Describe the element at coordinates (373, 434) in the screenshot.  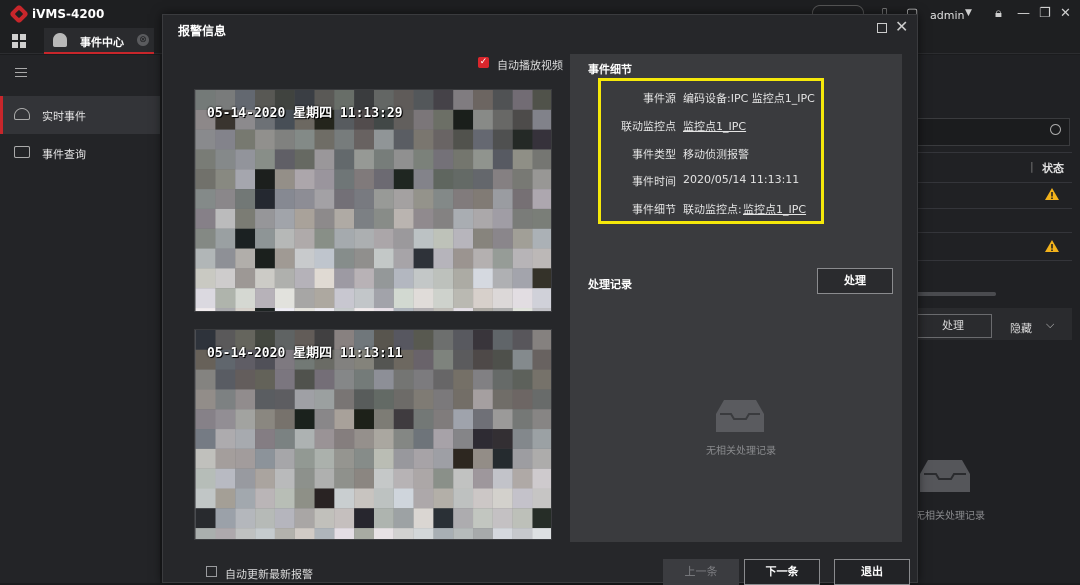
I see `alarm-video-2: 05-14-2020 星期四 11:13:11` at that location.